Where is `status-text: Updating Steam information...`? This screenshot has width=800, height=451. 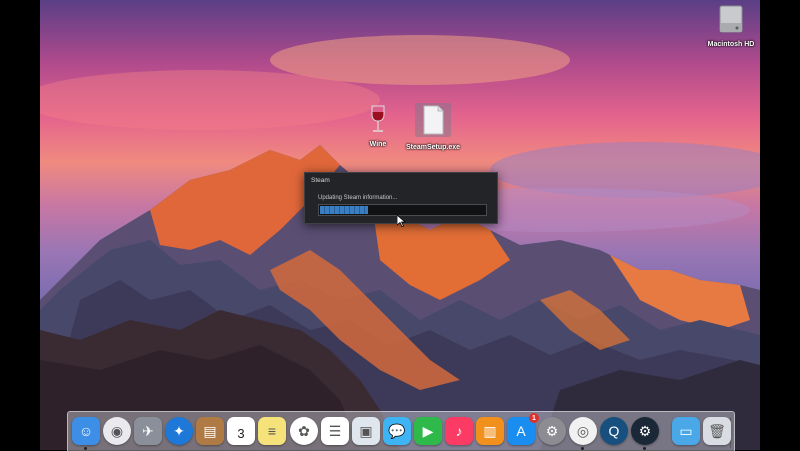
status-text: Updating Steam information... is located at coordinates (358, 198).